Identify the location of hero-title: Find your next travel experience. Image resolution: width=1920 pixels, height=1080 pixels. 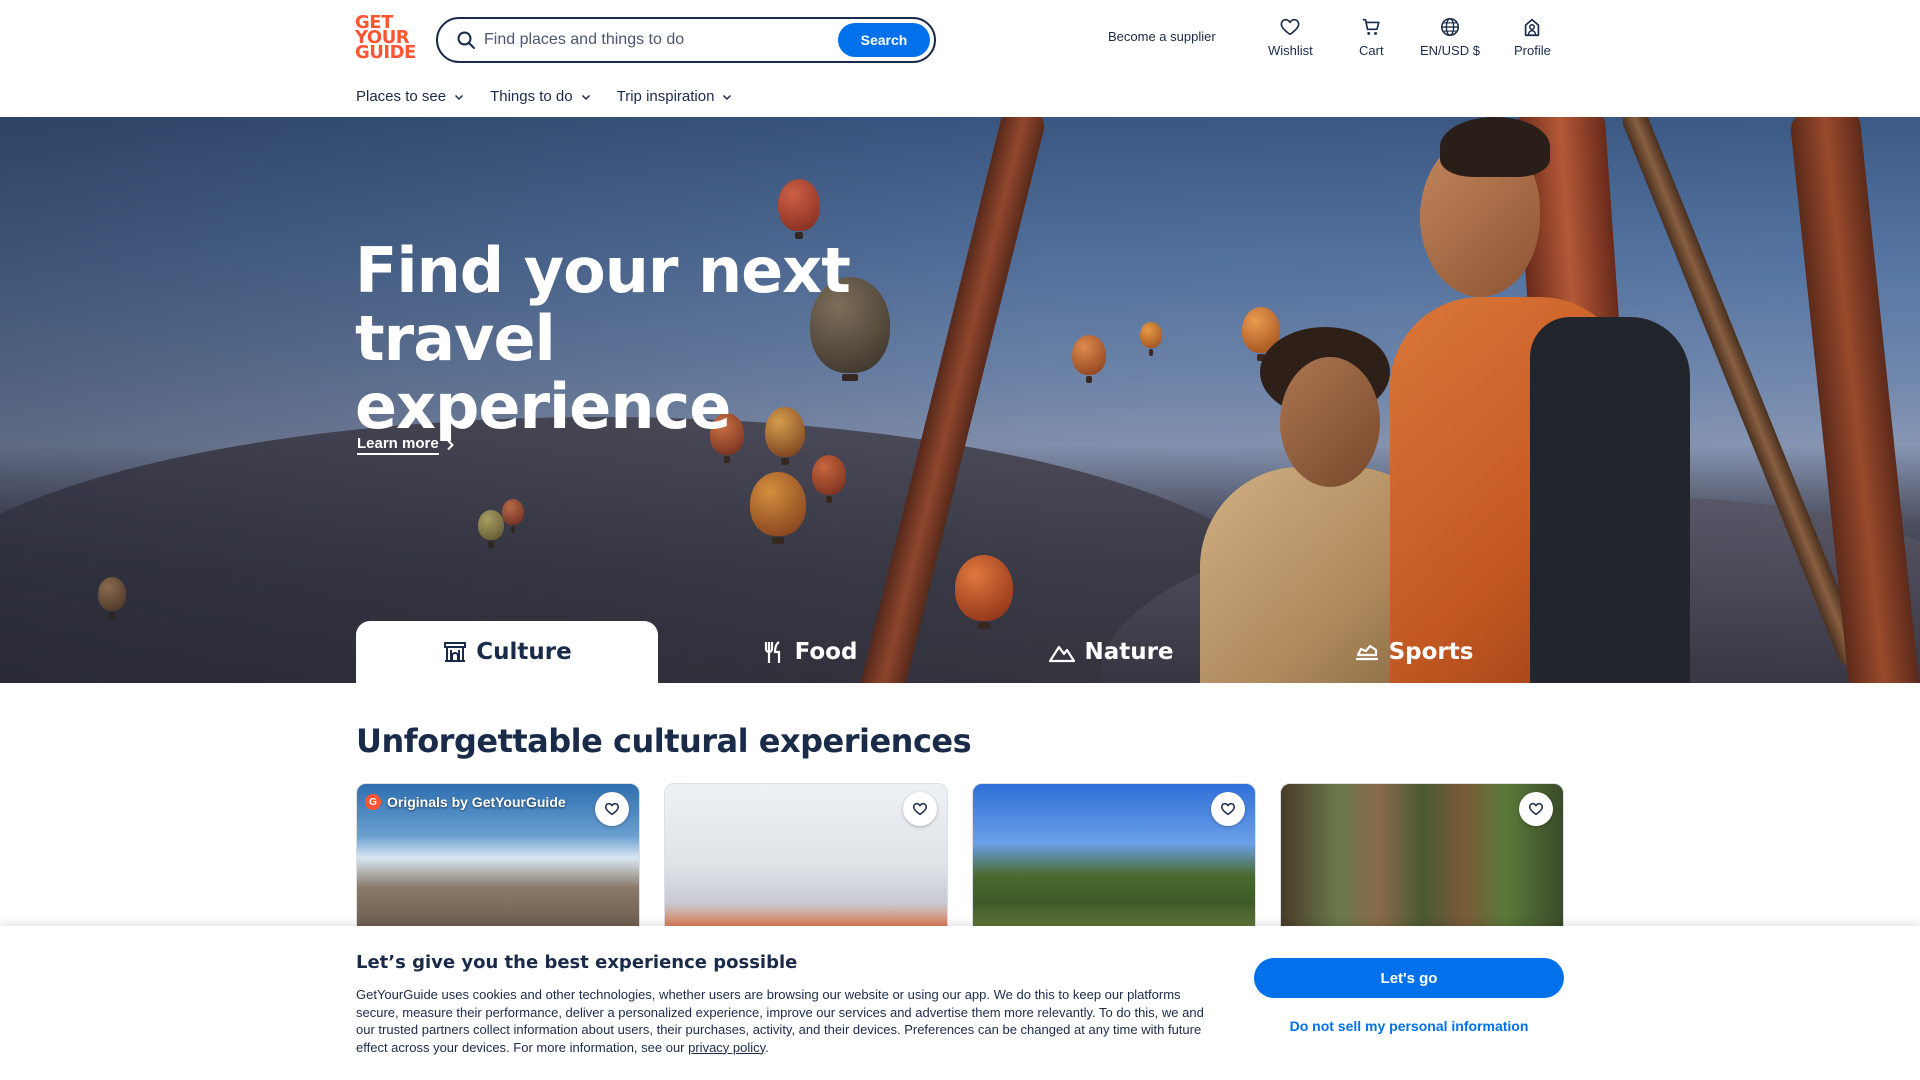
(675, 339).